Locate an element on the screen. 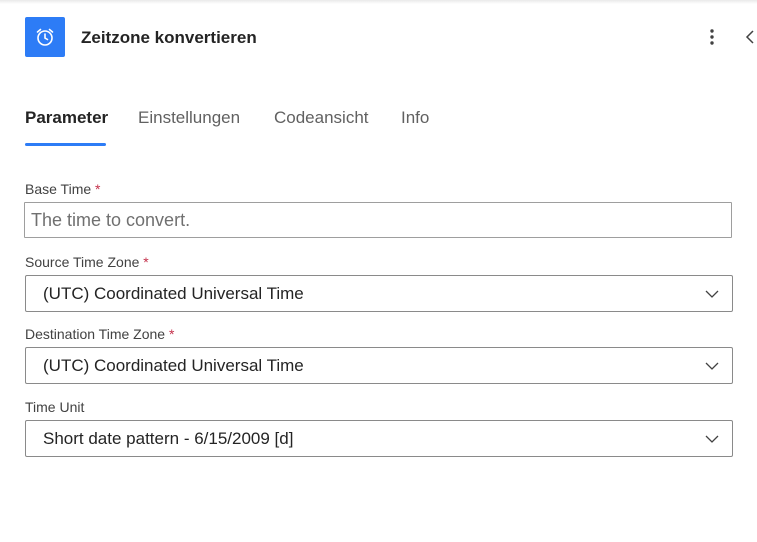  more-vertical-icon is located at coordinates (712, 37).